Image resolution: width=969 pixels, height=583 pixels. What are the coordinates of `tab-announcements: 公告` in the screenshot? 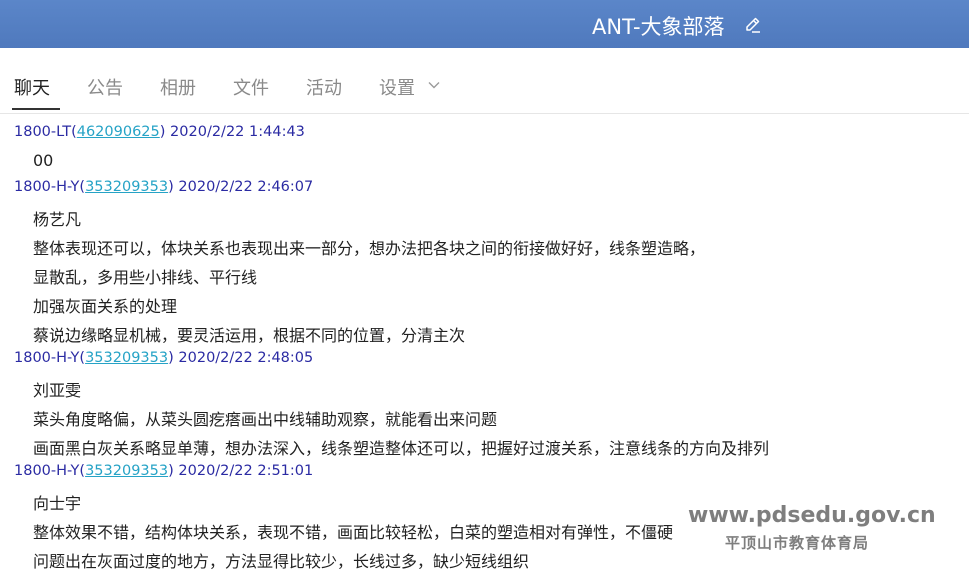 It's located at (105, 87).